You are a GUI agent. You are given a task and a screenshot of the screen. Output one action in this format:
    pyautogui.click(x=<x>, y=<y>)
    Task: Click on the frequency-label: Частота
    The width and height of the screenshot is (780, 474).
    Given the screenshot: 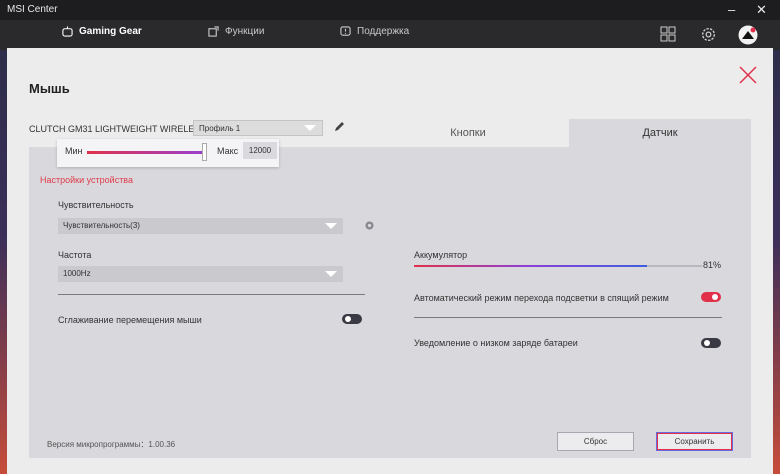 What is the action you would take?
    pyautogui.click(x=75, y=255)
    